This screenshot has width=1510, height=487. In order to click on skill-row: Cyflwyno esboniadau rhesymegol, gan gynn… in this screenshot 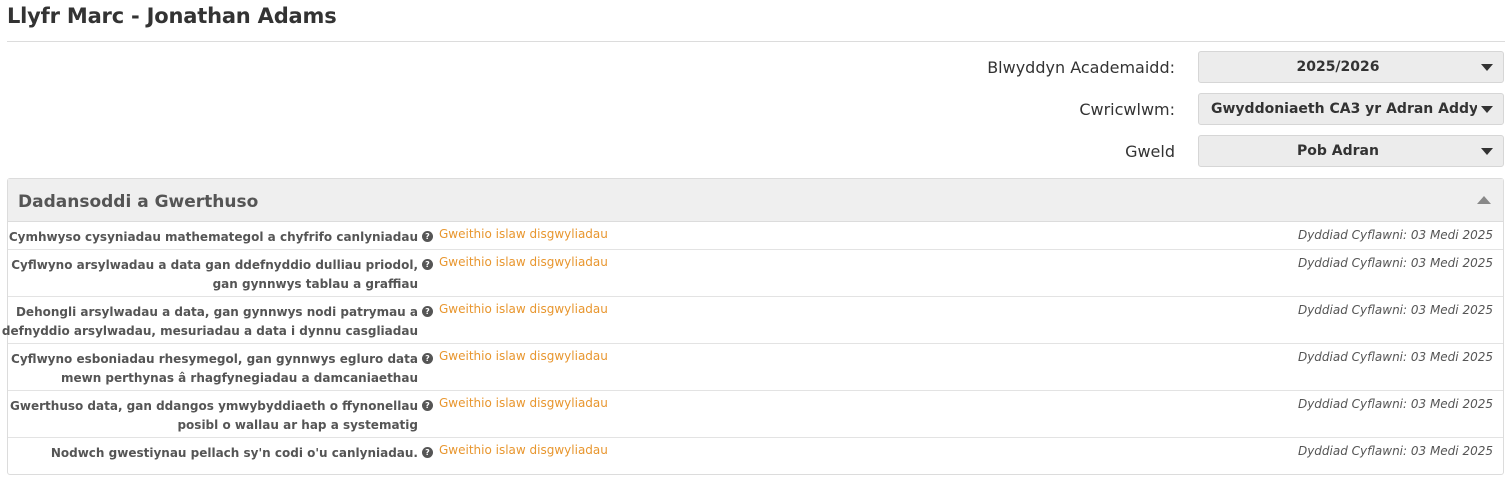, I will do `click(755, 367)`.